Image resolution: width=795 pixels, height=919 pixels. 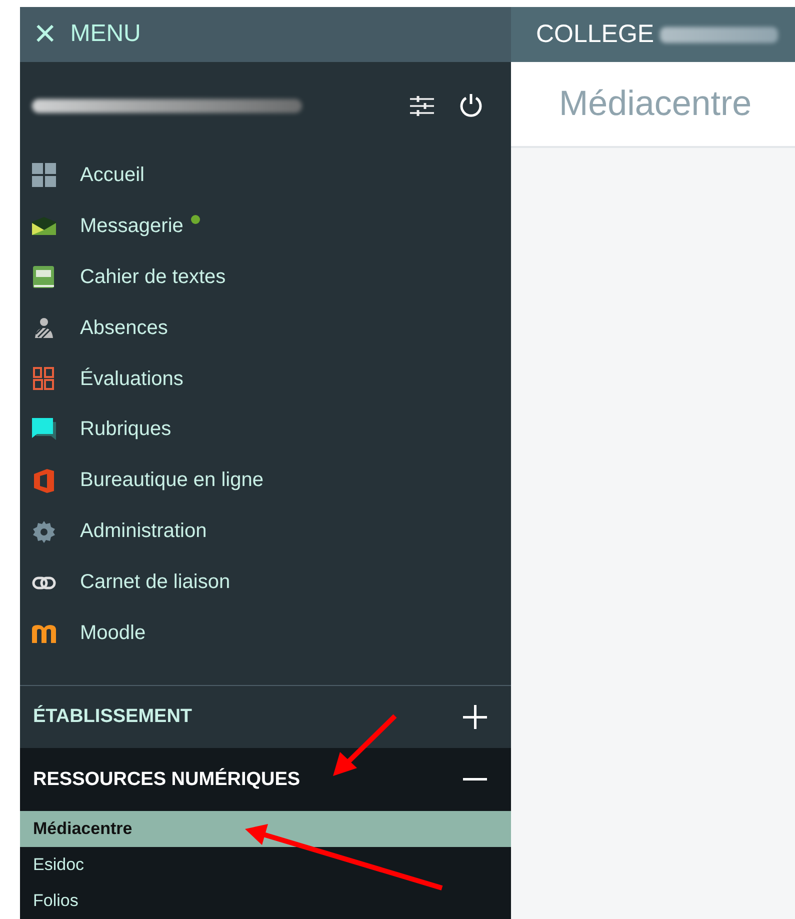 I want to click on person-icon, so click(x=44, y=328).